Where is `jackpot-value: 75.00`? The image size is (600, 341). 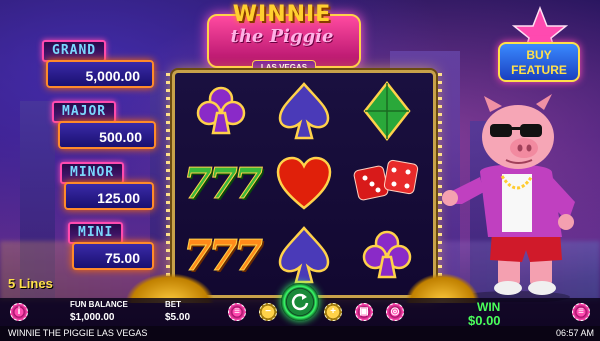 jackpot-value: 75.00 is located at coordinates (113, 256).